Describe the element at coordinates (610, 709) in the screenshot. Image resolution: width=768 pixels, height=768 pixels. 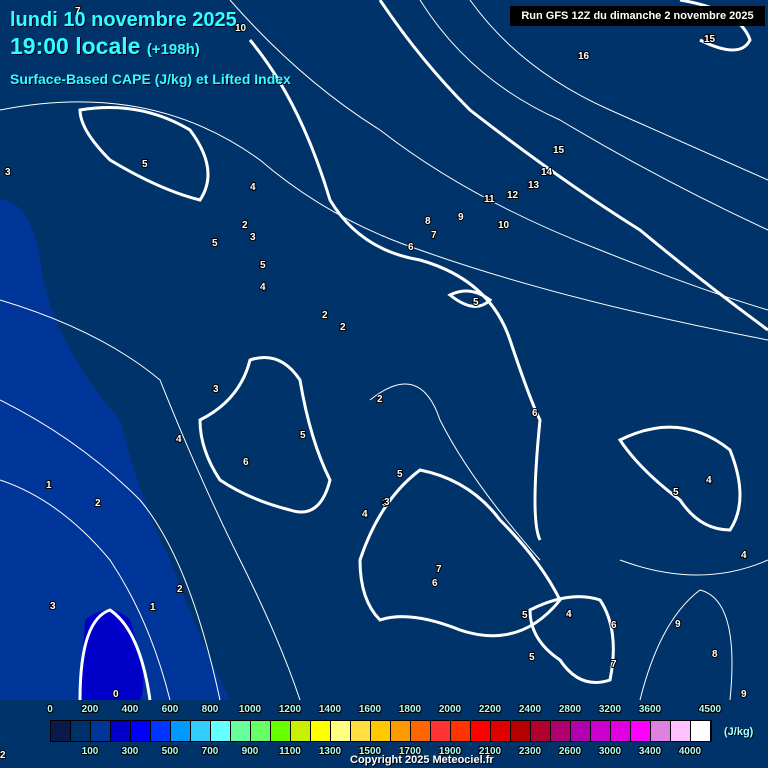
I see `colorbar-top-label: 3200` at that location.